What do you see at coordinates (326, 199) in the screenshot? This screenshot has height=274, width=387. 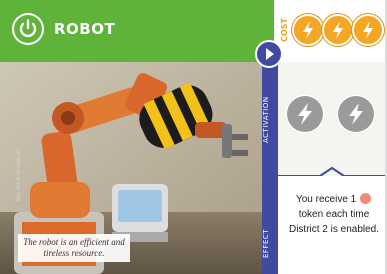 I see `effect-text-before: You receive 1` at bounding box center [326, 199].